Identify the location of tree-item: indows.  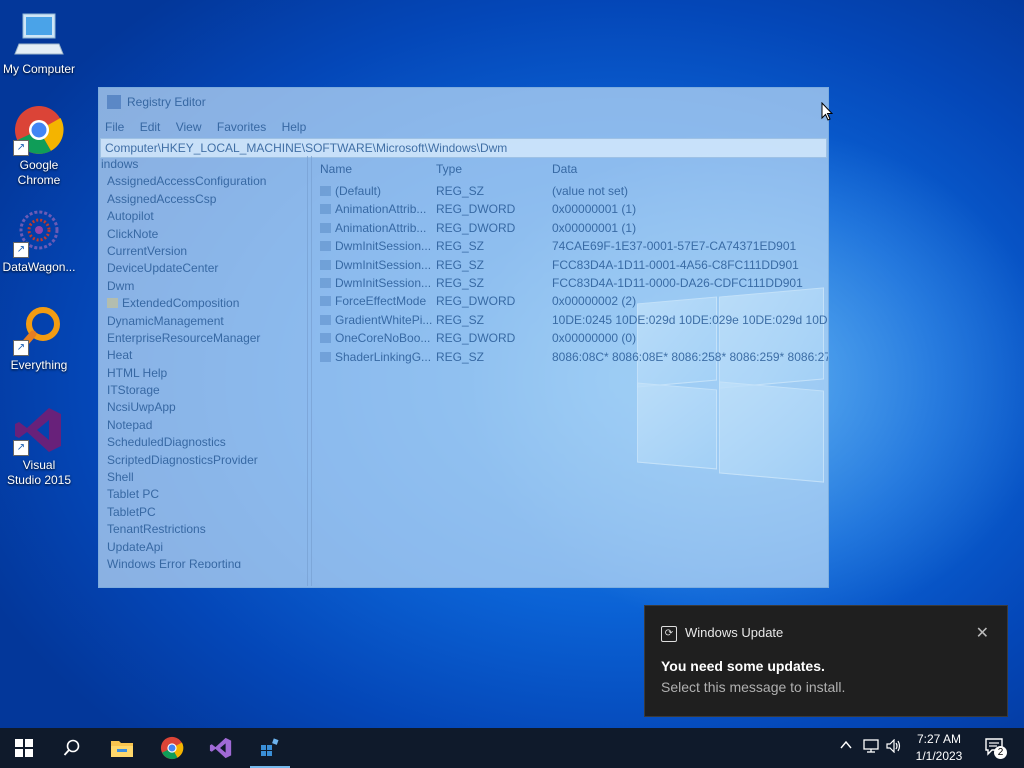
(203, 164).